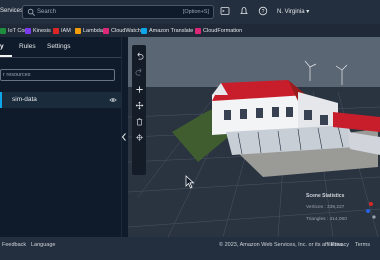 Image resolution: width=380 pixels, height=260 pixels. I want to click on eye-icon, so click(113, 100).